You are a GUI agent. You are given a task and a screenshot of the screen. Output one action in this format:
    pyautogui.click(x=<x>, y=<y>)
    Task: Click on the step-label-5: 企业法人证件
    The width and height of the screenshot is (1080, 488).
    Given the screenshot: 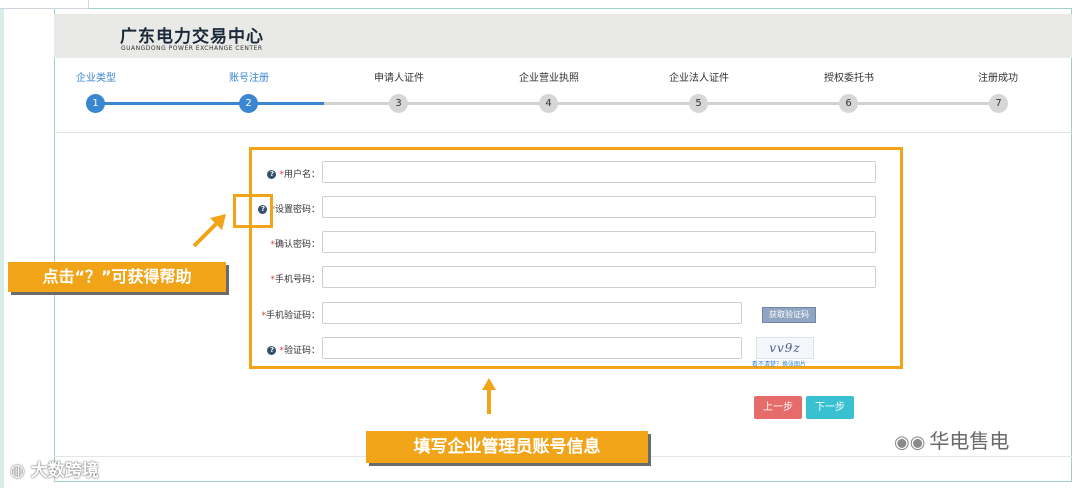 What is the action you would take?
    pyautogui.click(x=699, y=78)
    